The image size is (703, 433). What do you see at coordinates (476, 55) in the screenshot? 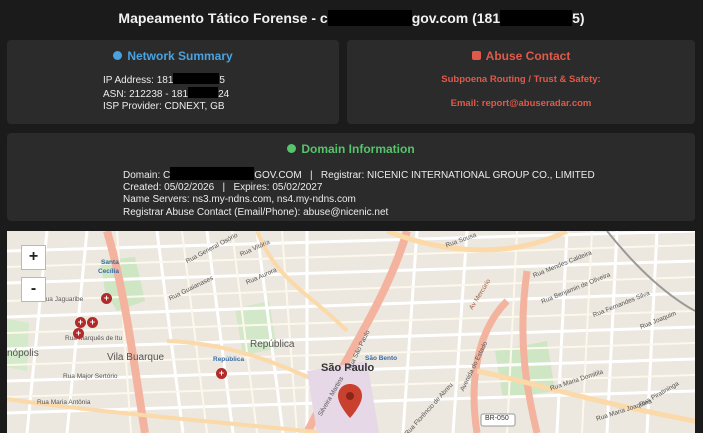
I see `alarm-icon` at bounding box center [476, 55].